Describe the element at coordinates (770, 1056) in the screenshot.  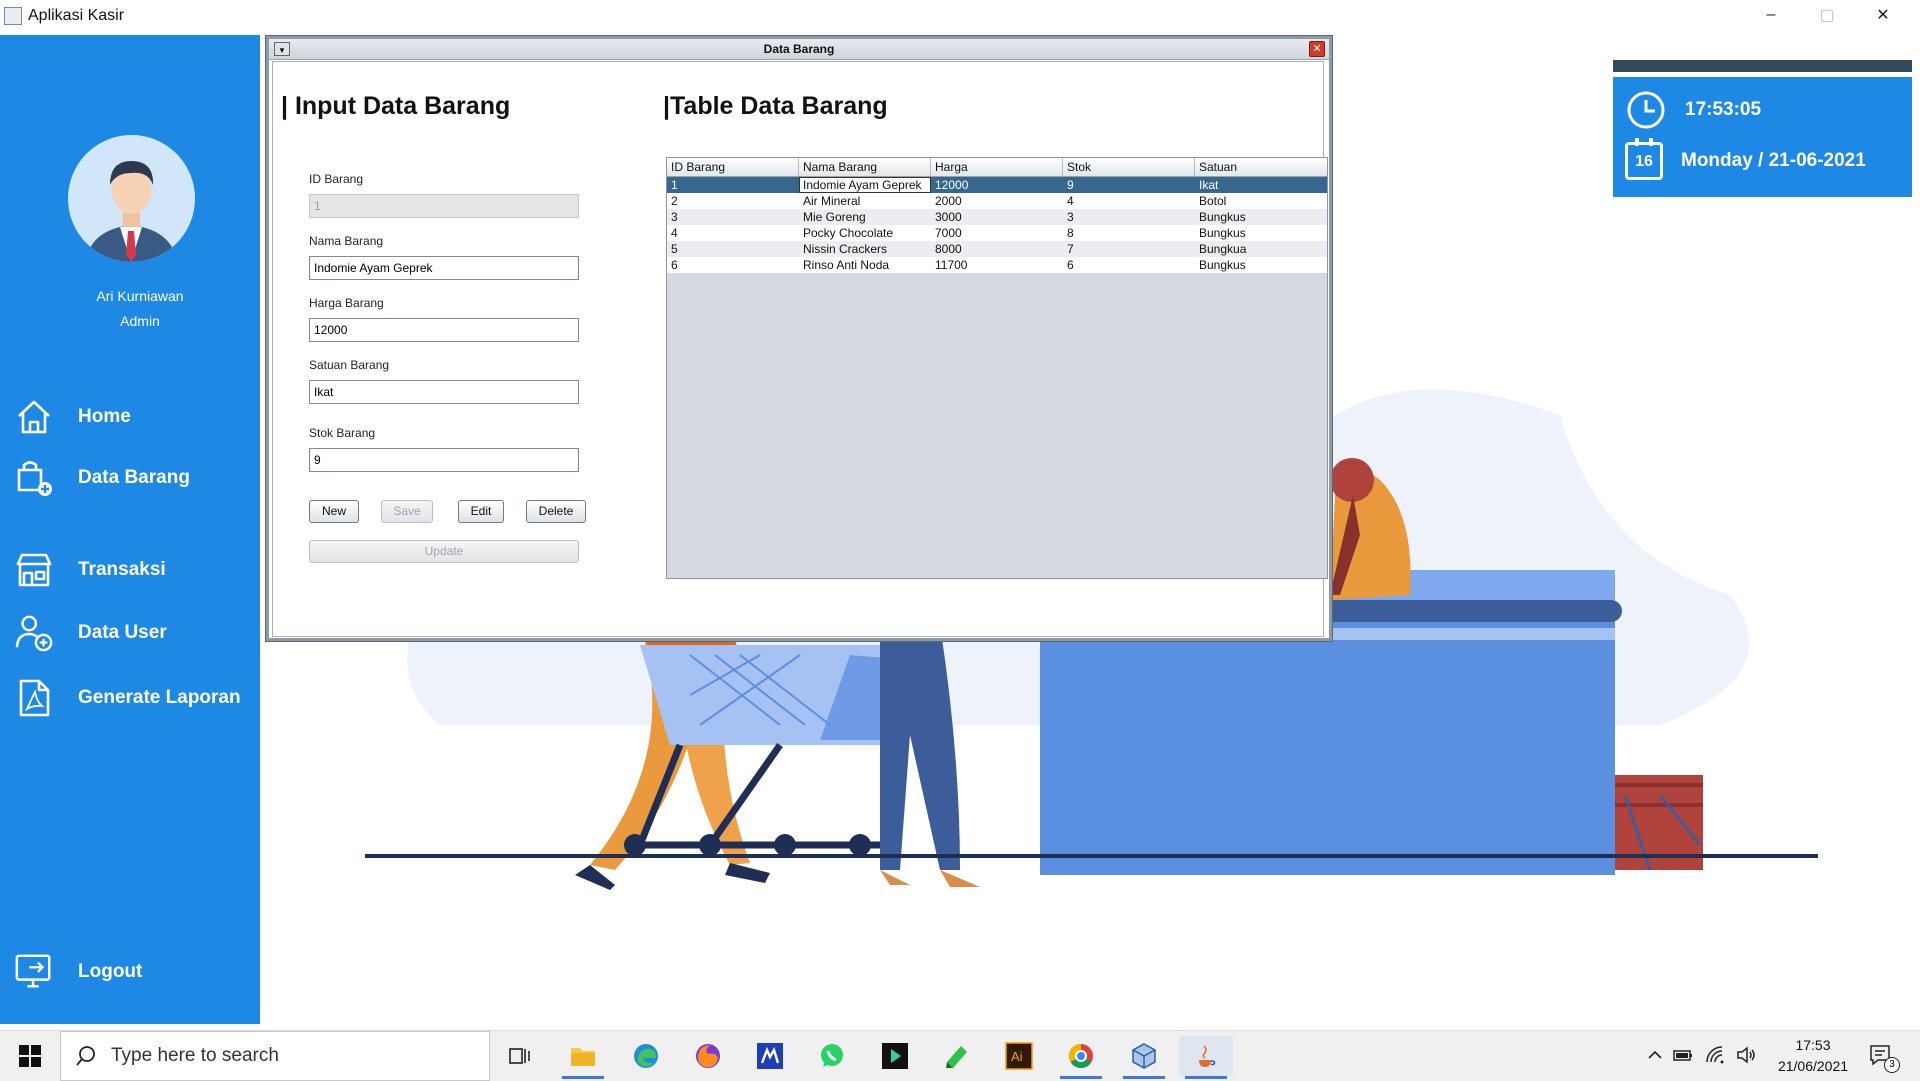
I see `app-m-icon` at that location.